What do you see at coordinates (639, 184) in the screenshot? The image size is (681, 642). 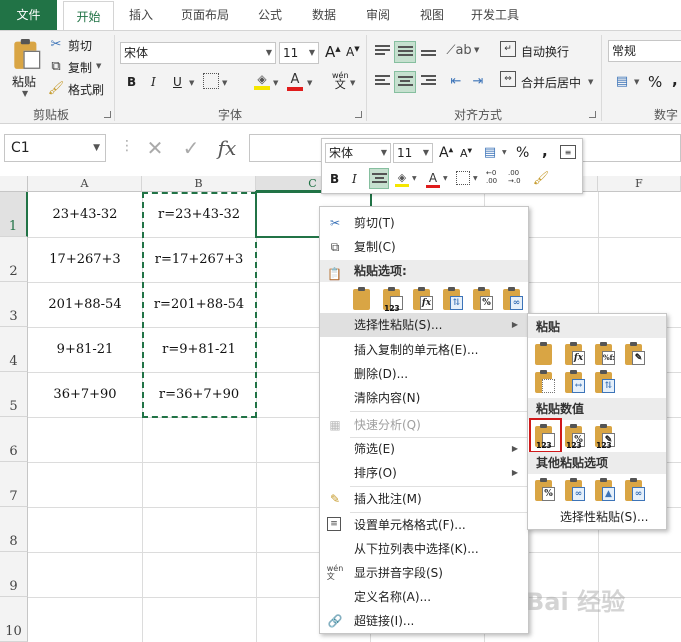 I see `column-header-f: F` at bounding box center [639, 184].